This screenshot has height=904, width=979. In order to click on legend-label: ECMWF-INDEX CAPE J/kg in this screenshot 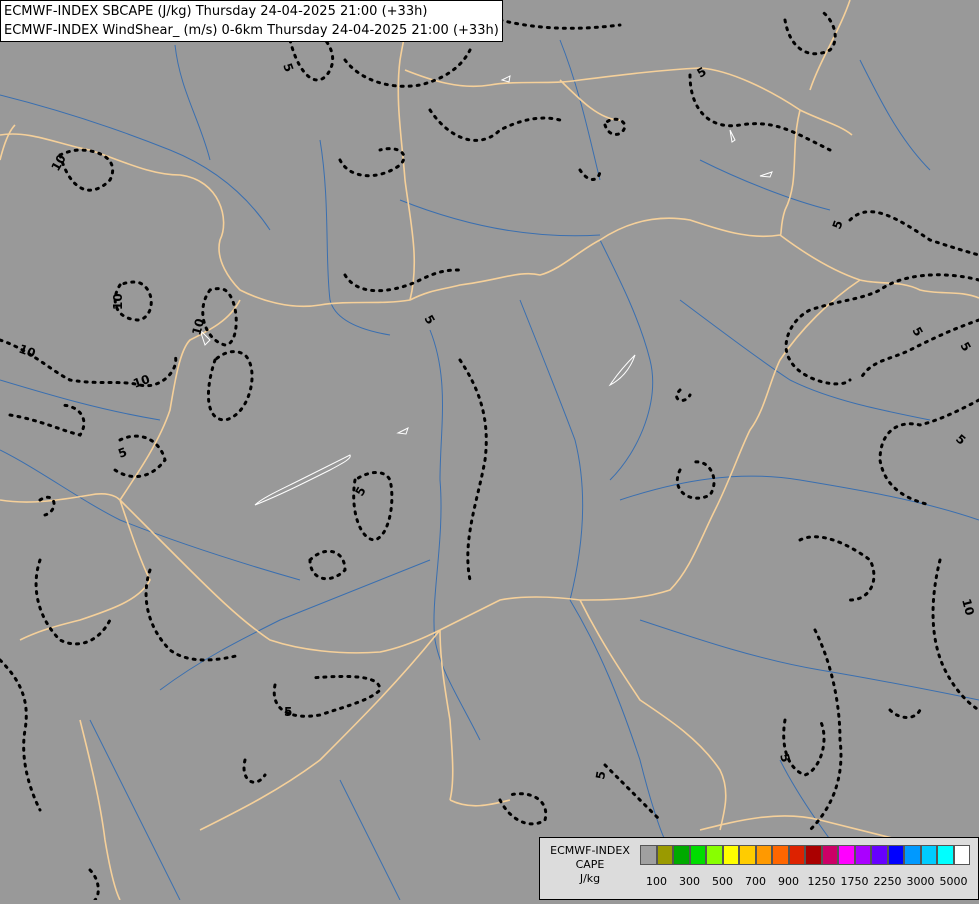, I will do `click(590, 865)`.